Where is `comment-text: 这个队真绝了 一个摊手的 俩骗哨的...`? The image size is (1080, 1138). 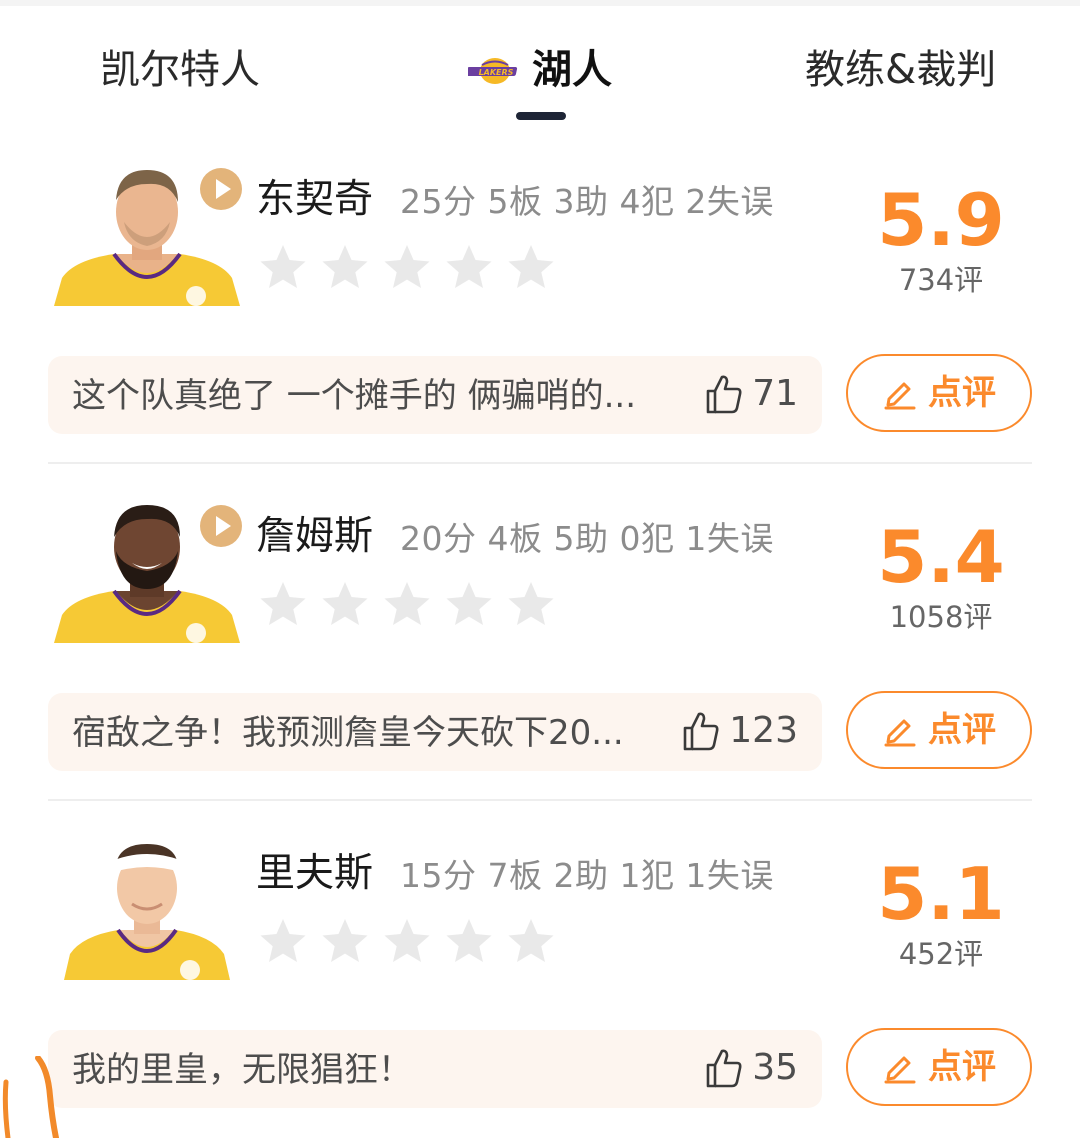
comment-text: 这个队真绝了 一个摊手的 俩骗哨的... is located at coordinates (354, 396).